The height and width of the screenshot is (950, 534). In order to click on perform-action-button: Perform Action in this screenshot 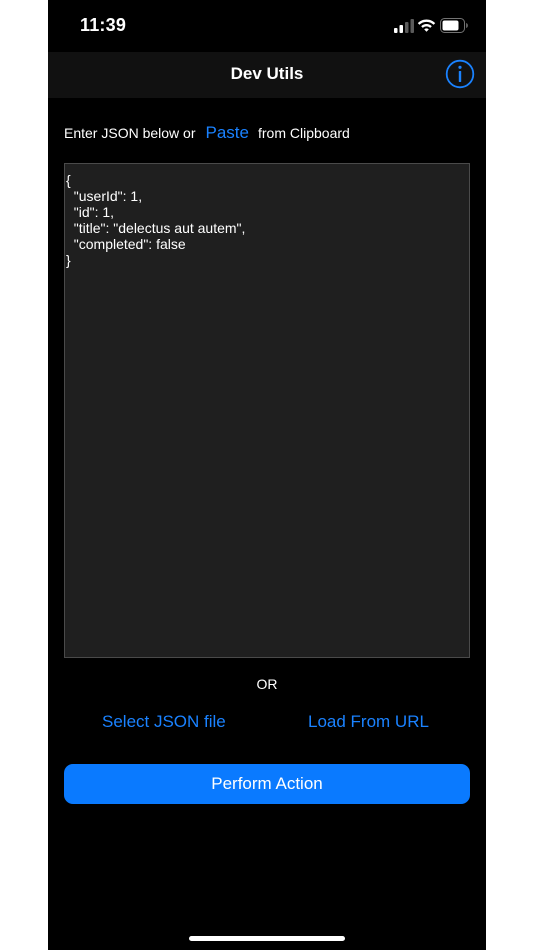, I will do `click(267, 784)`.